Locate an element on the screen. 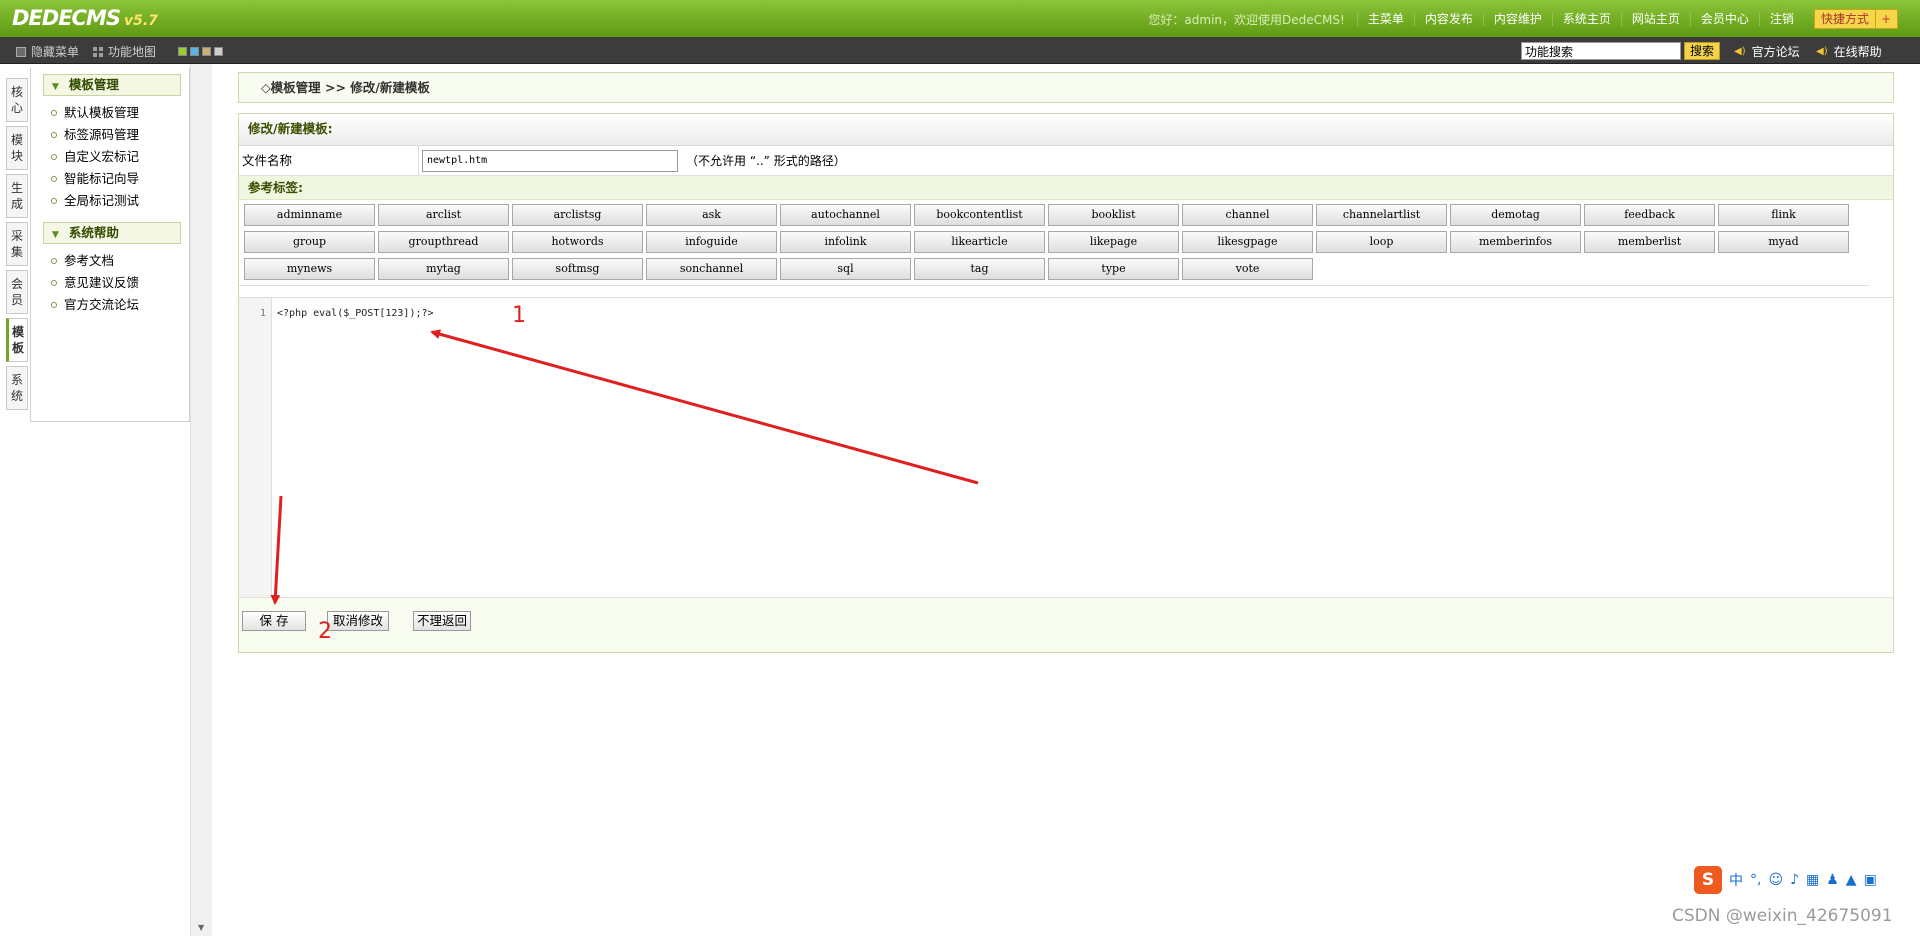  tag-button-groupthread: groupthread is located at coordinates (443, 242).